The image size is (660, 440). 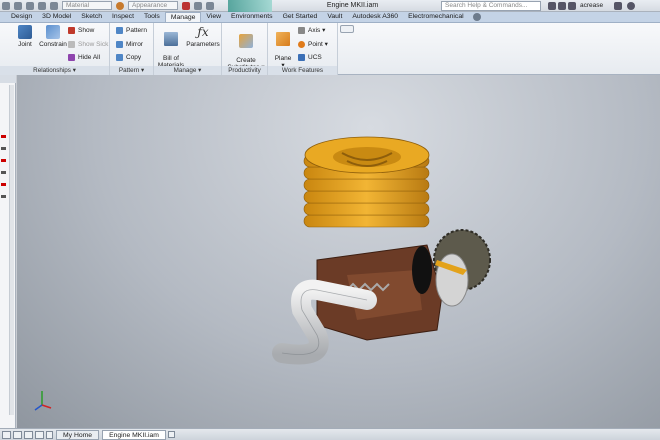 What do you see at coordinates (347, 29) in the screenshot?
I see `ribbon-options-icon` at bounding box center [347, 29].